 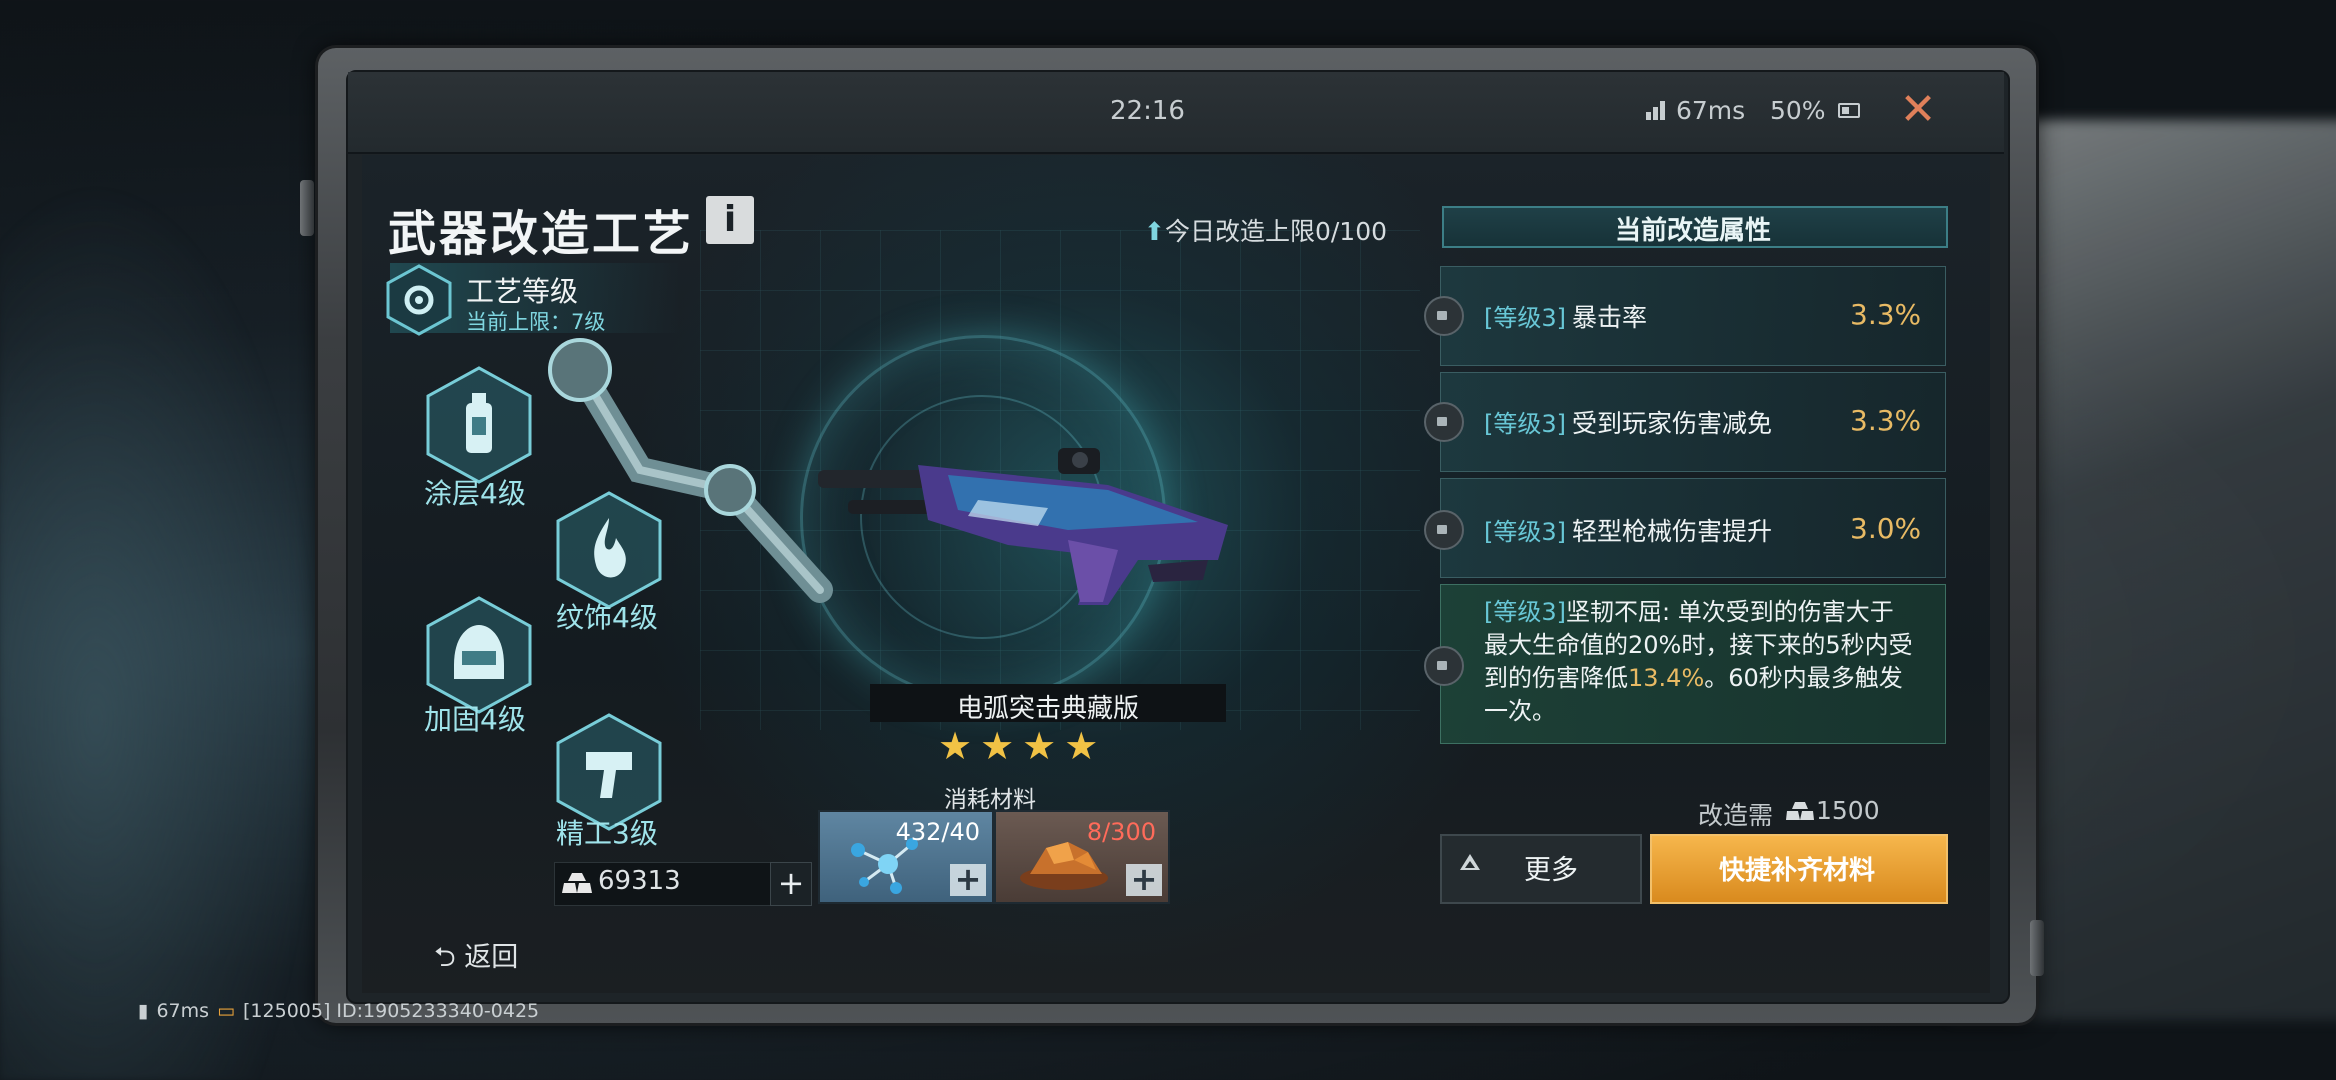 I want to click on cost-value: 1500, so click(x=1848, y=810).